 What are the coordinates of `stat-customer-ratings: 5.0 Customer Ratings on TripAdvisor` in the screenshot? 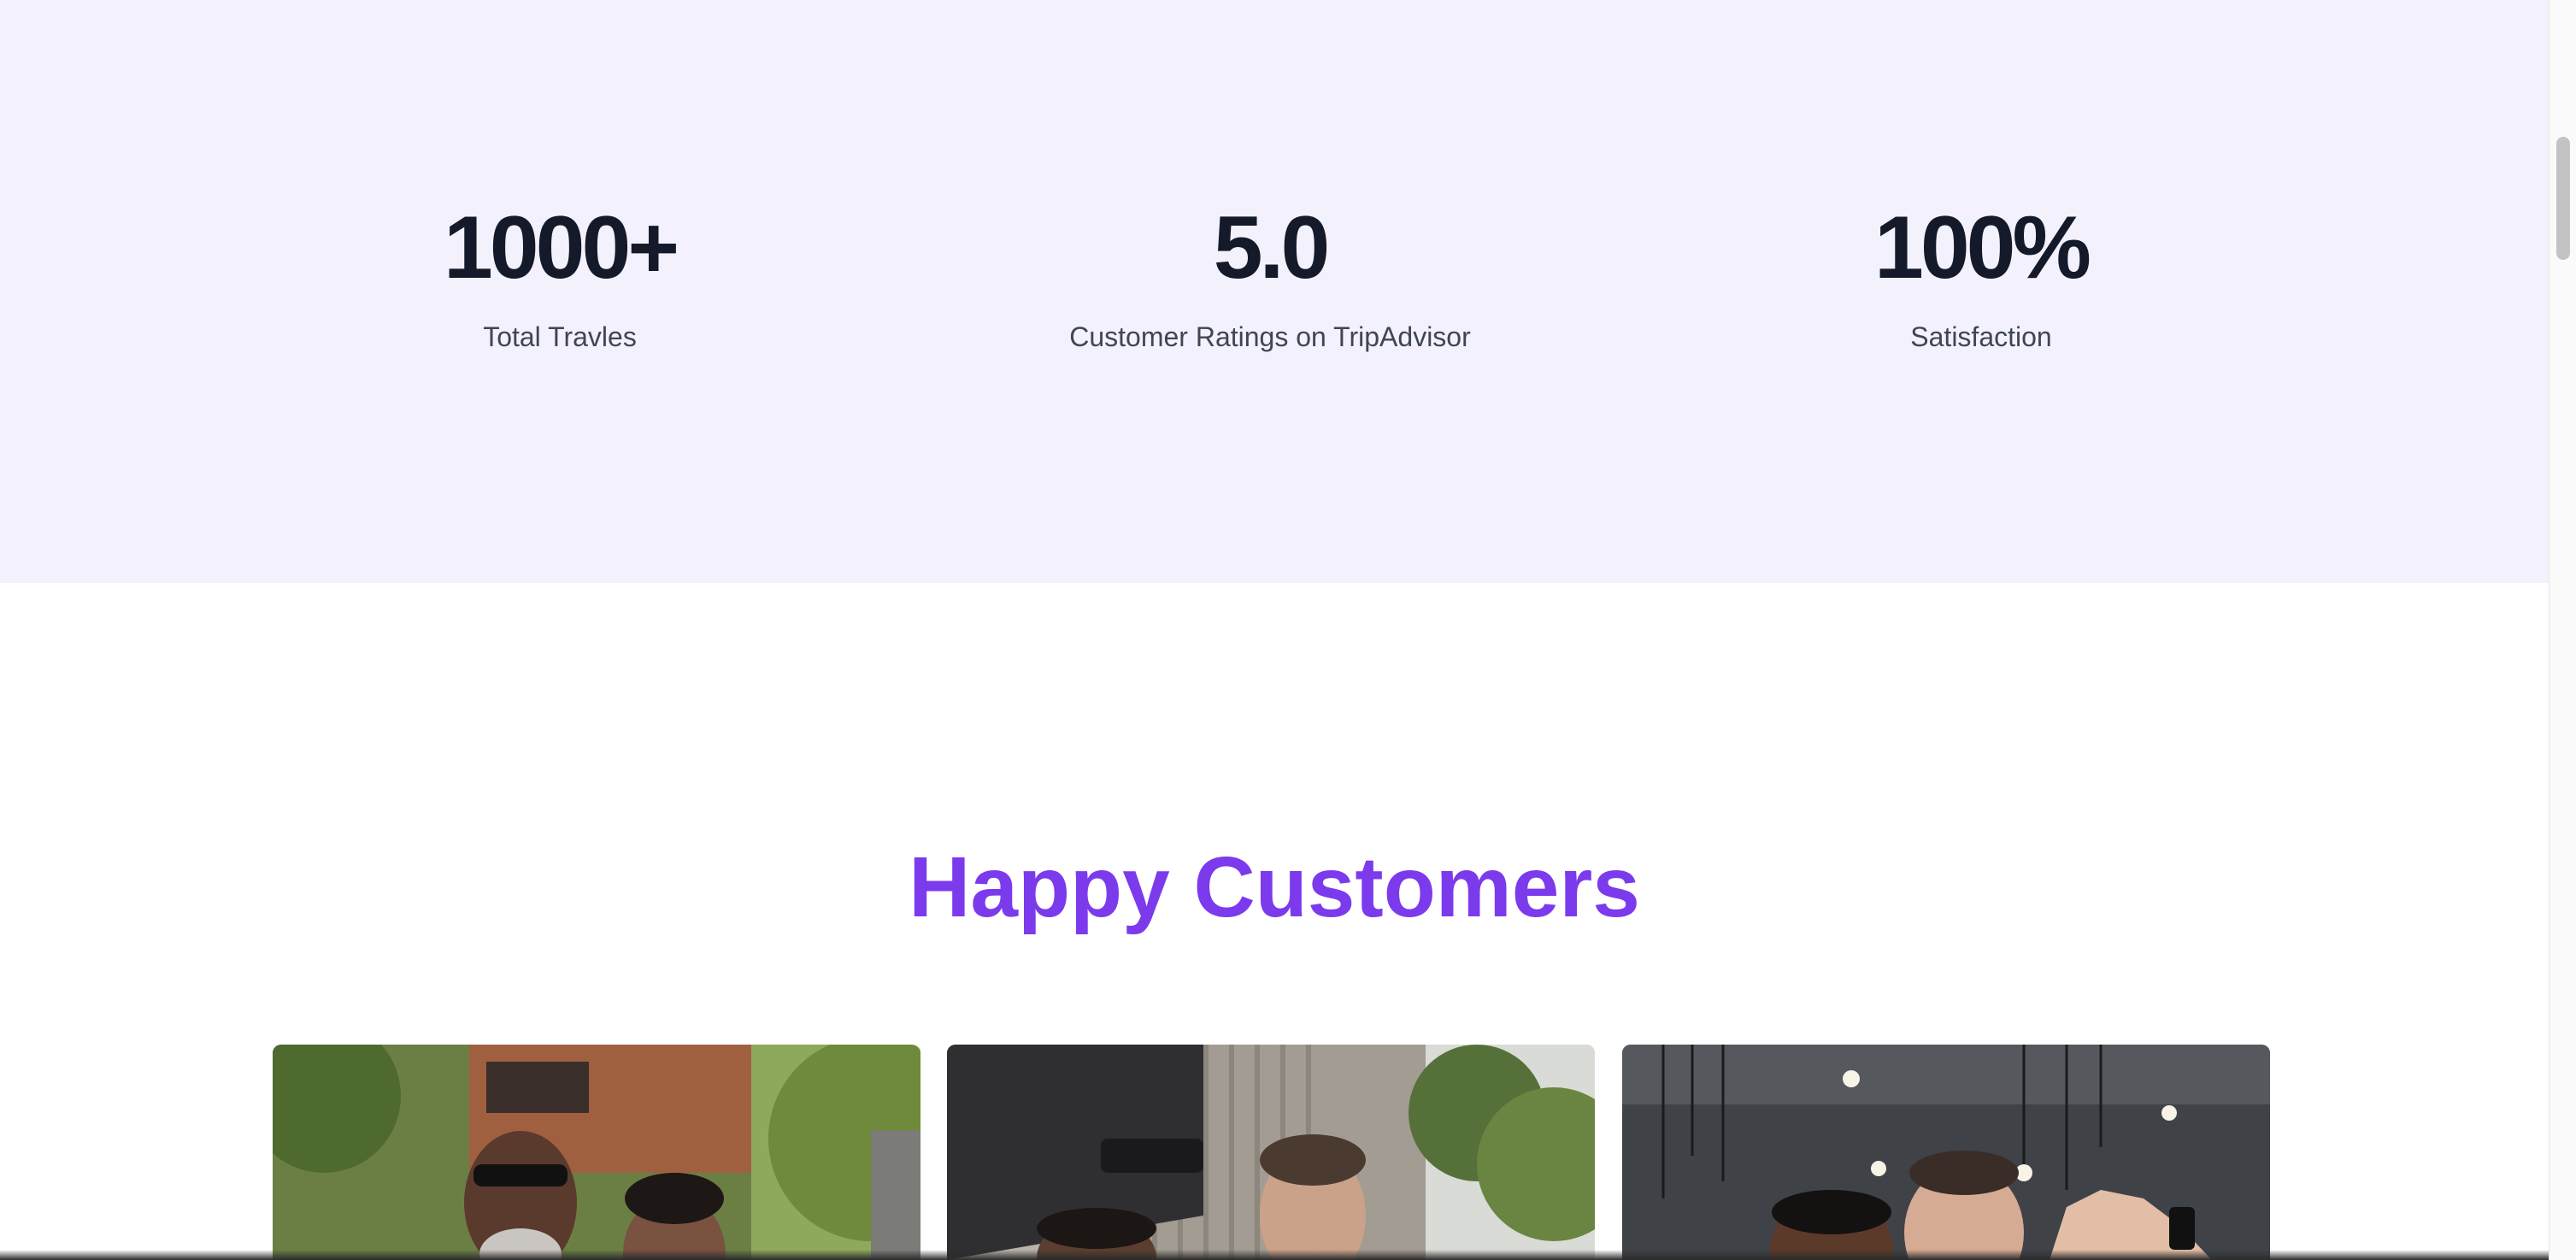 It's located at (1270, 275).